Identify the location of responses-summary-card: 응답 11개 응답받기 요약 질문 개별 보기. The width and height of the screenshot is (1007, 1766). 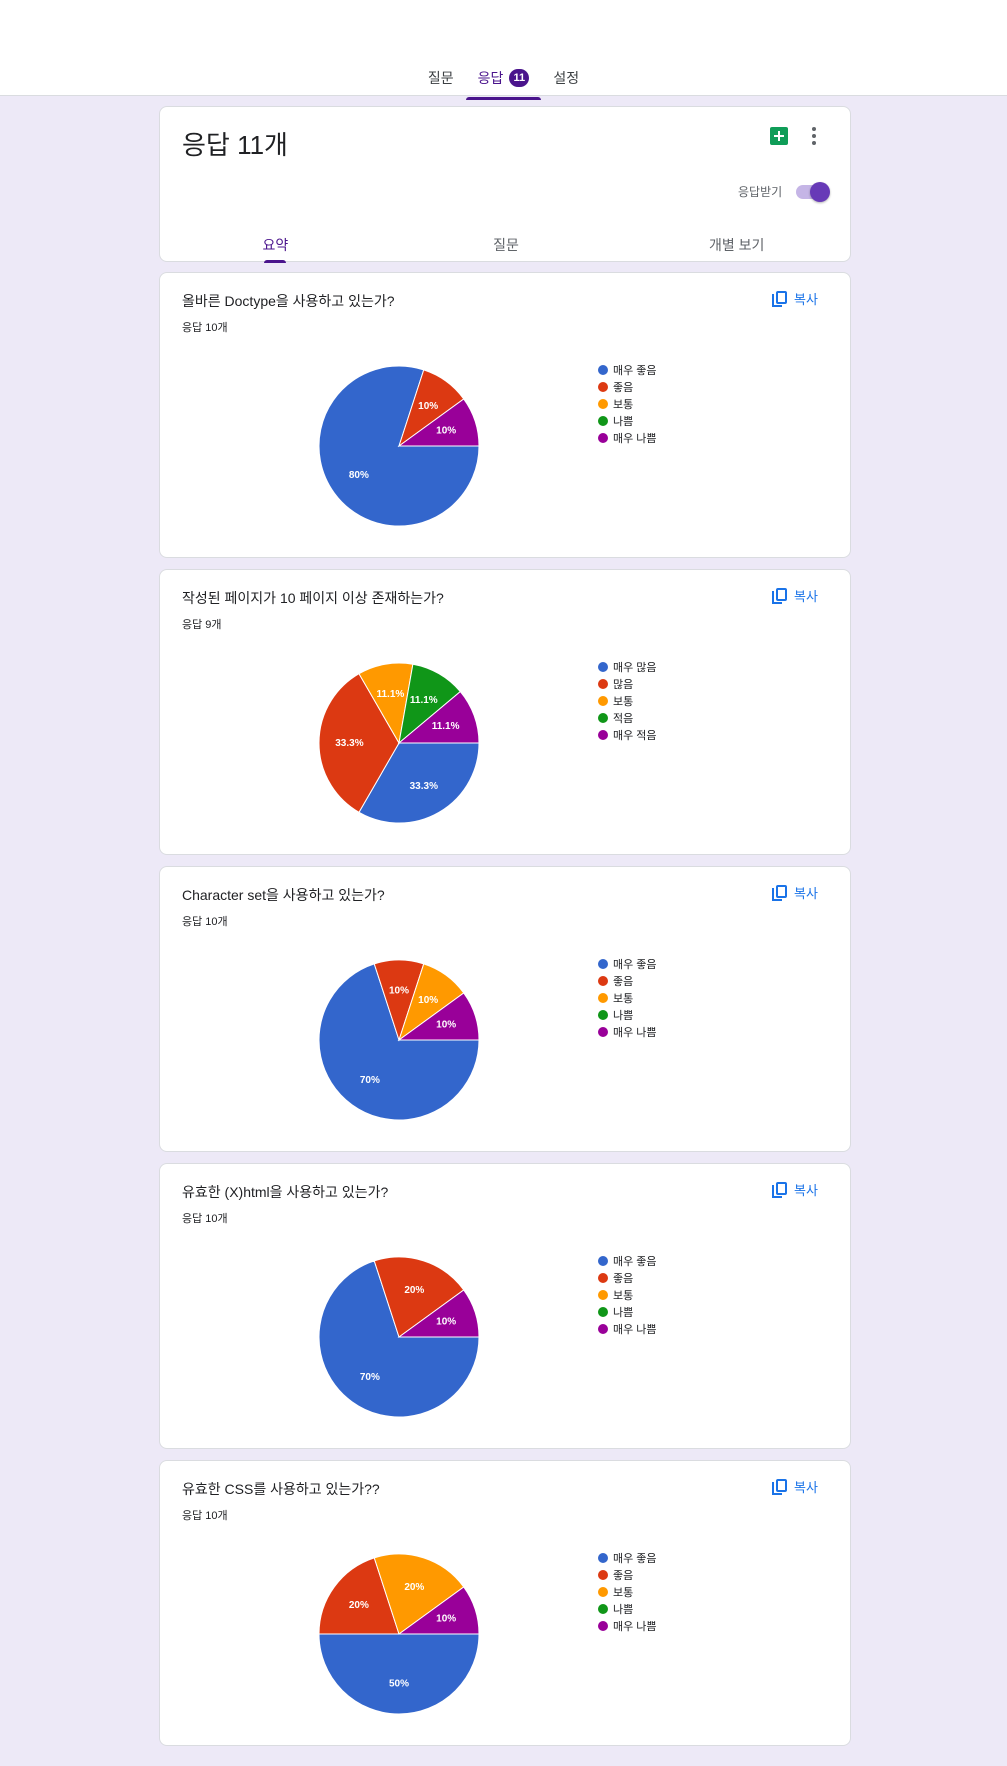
(505, 184).